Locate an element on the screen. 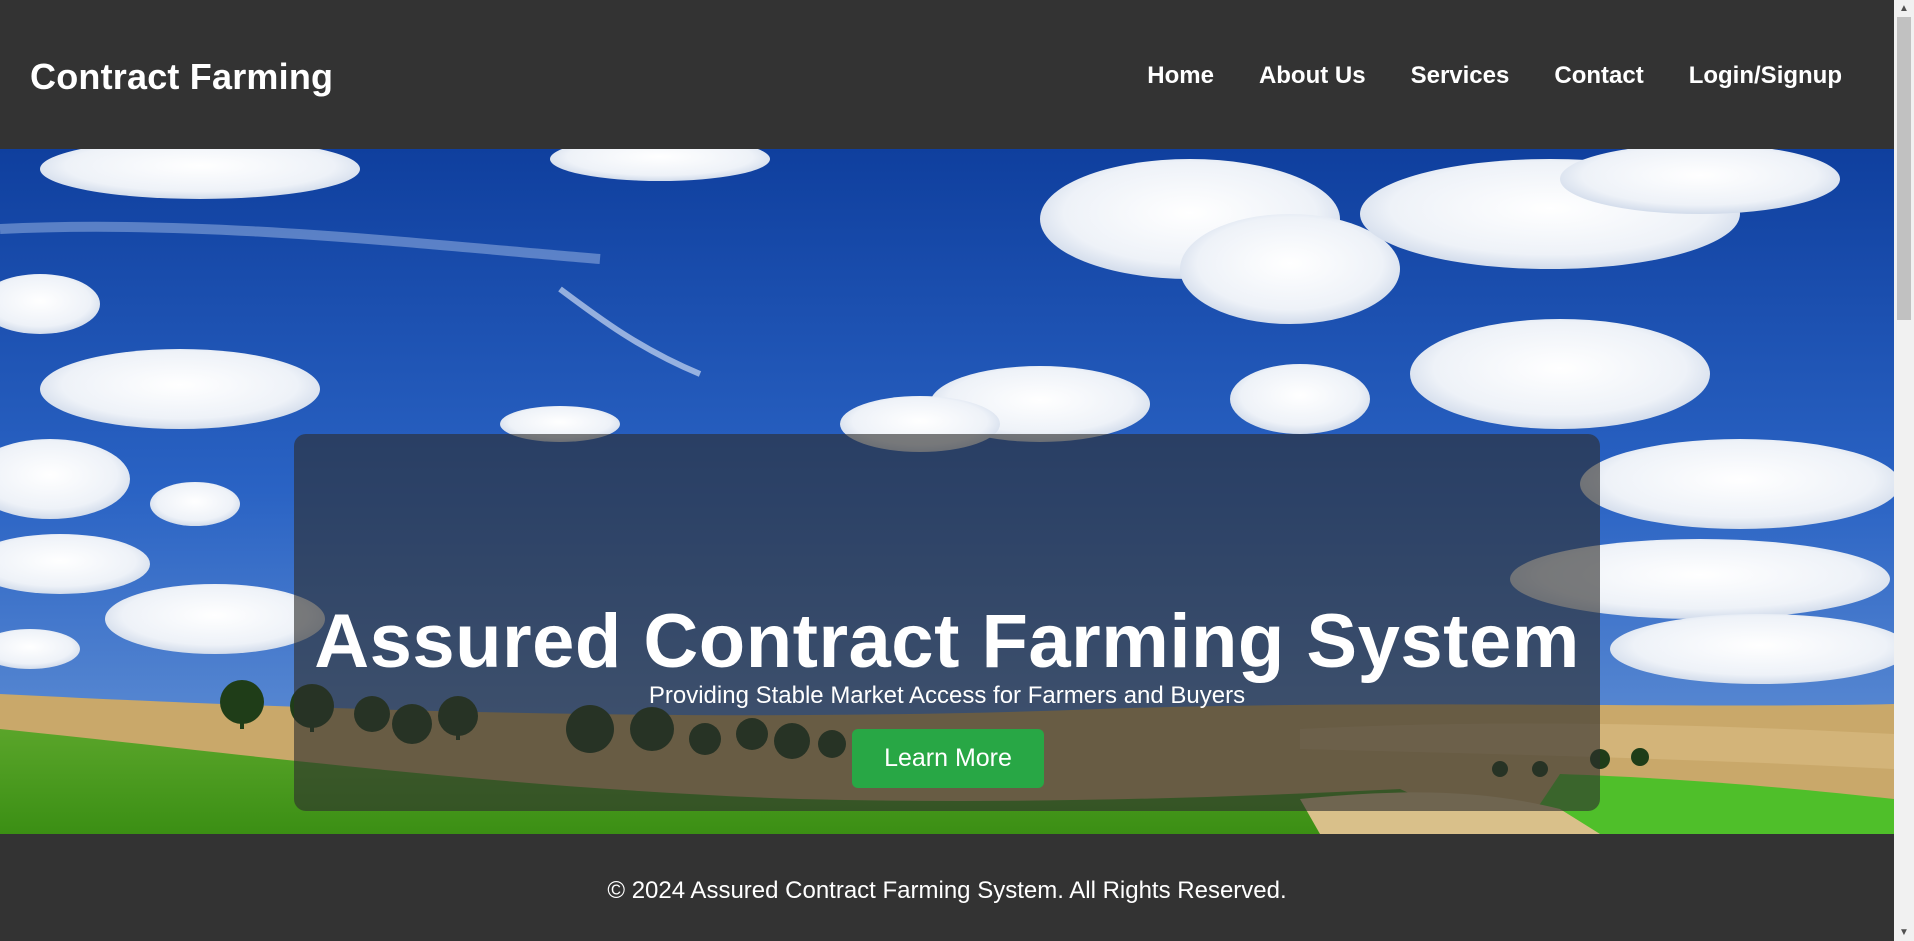  page-scrollbar: ▲ ▼ is located at coordinates (1904, 470).